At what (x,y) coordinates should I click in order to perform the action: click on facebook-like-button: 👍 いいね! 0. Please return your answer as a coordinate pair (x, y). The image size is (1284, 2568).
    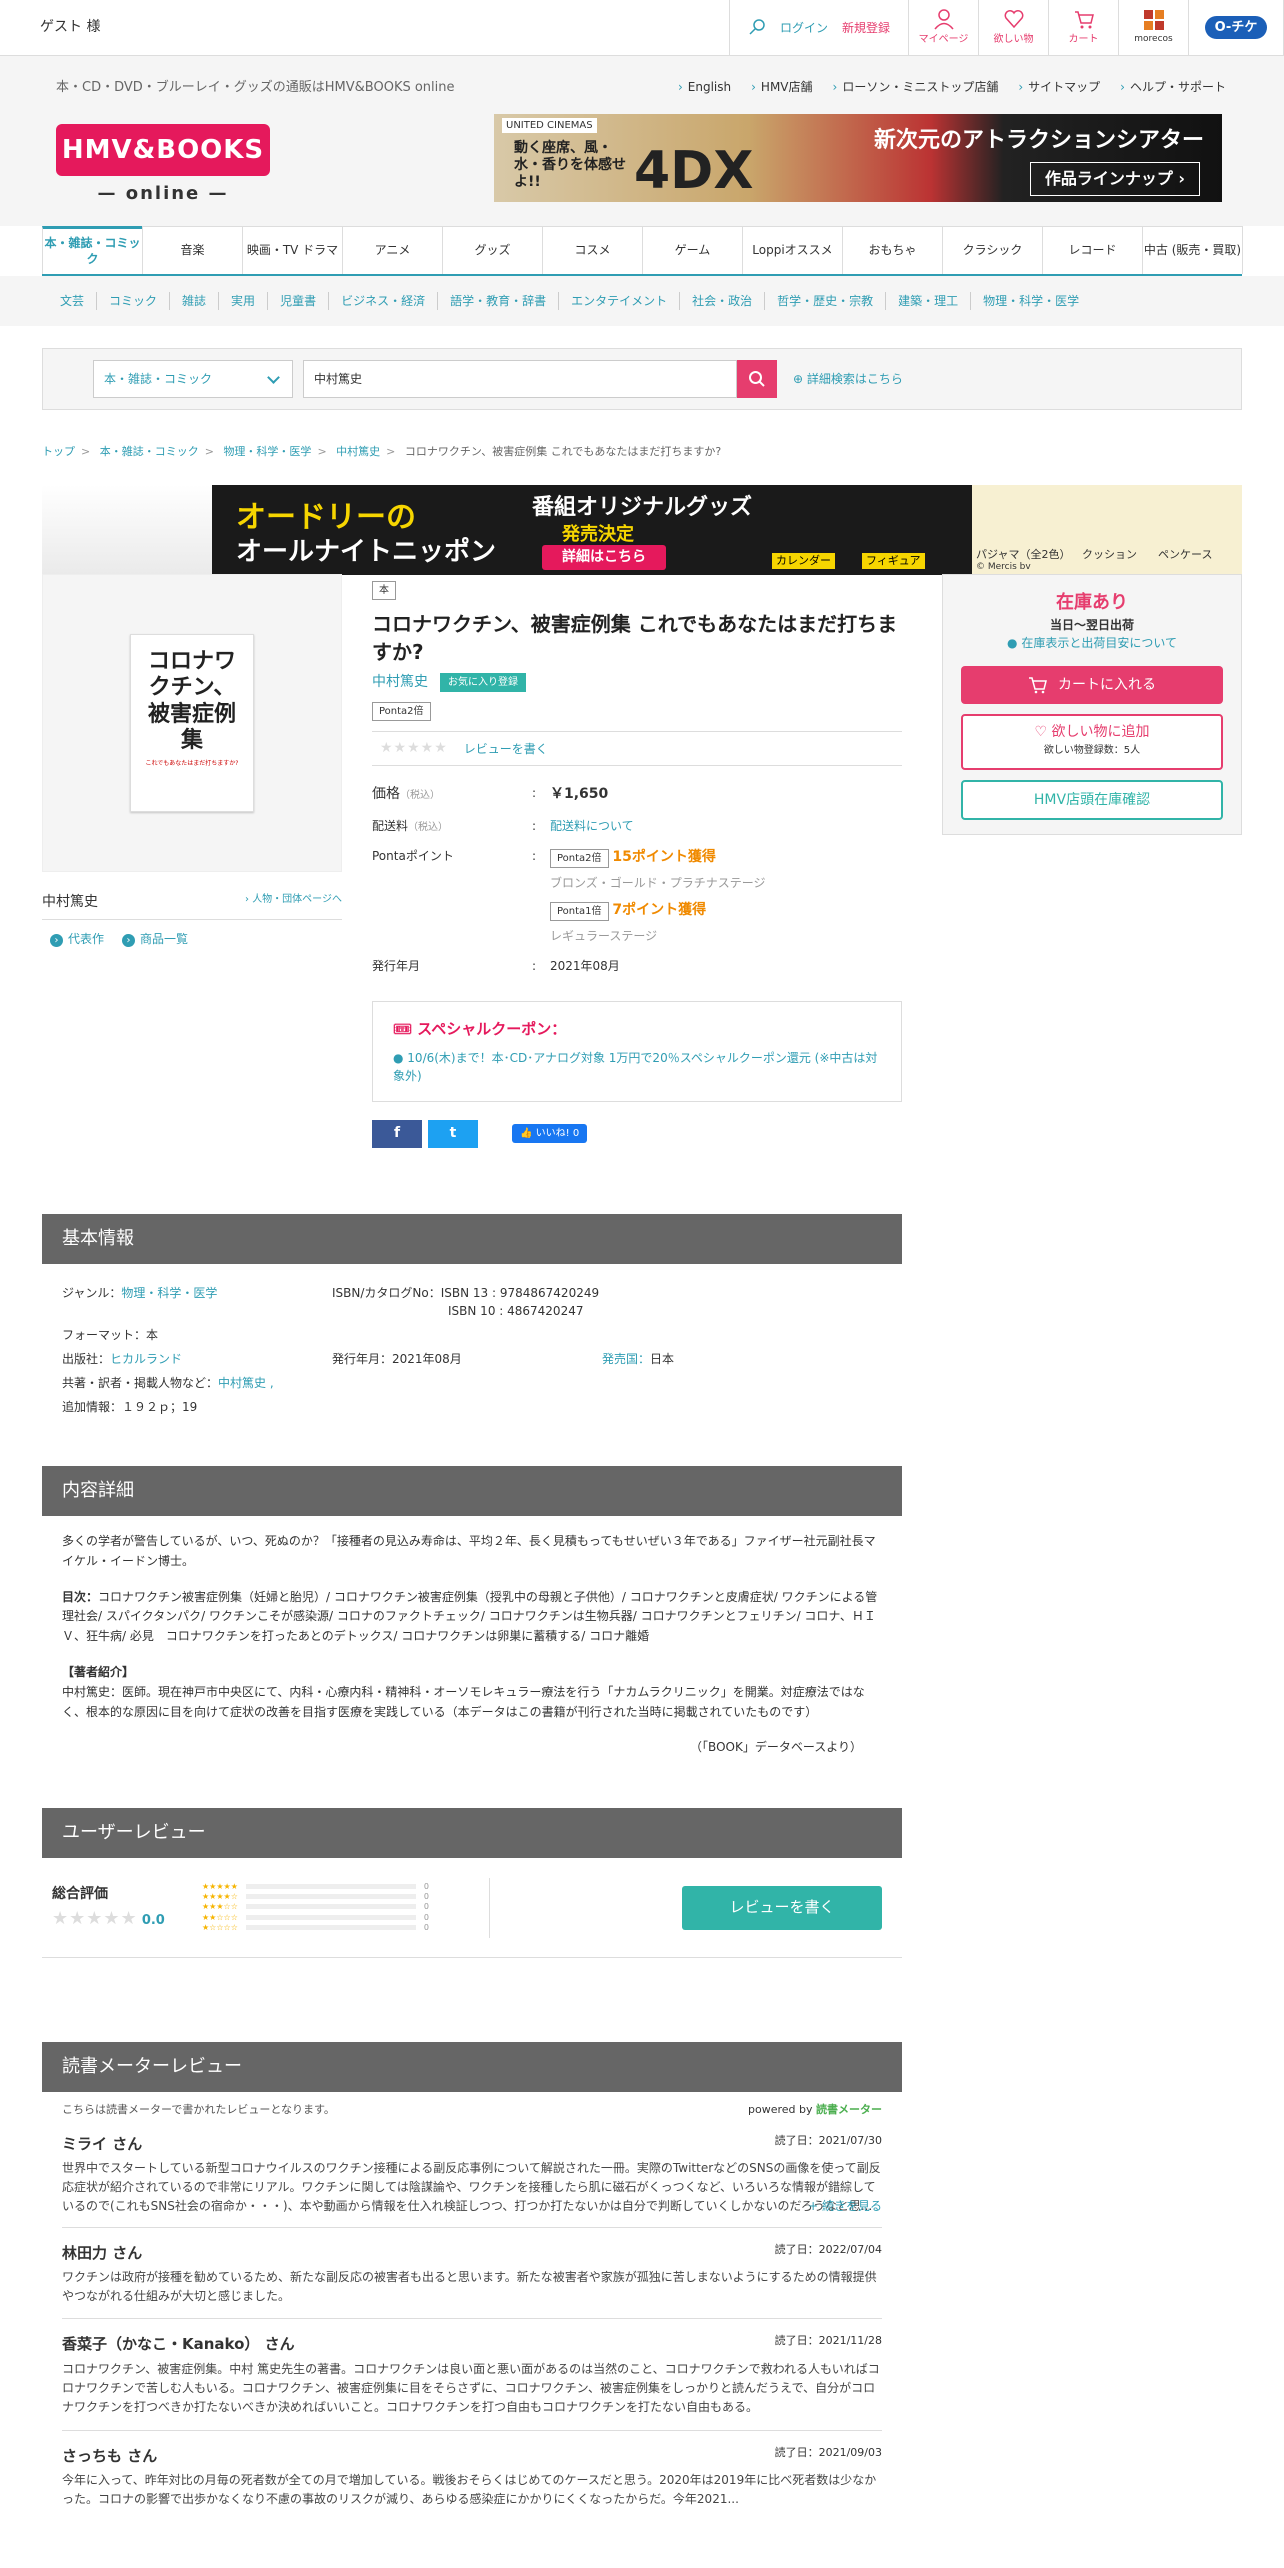
    Looking at the image, I should click on (550, 1133).